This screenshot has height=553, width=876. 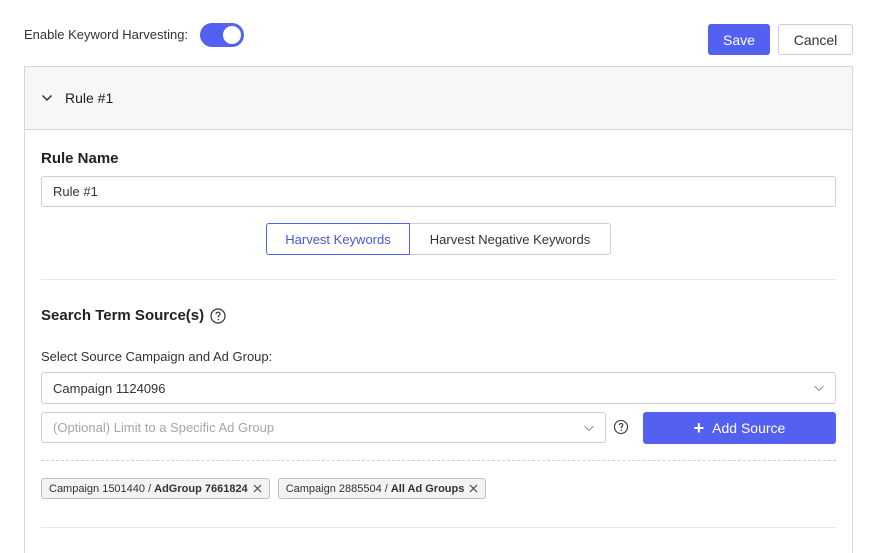 I want to click on rule-name-input, so click(x=438, y=191).